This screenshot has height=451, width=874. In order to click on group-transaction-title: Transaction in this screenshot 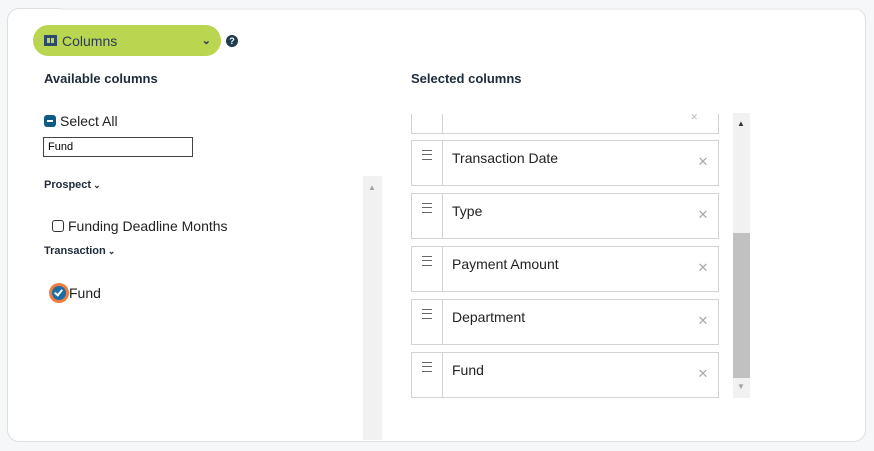, I will do `click(75, 251)`.